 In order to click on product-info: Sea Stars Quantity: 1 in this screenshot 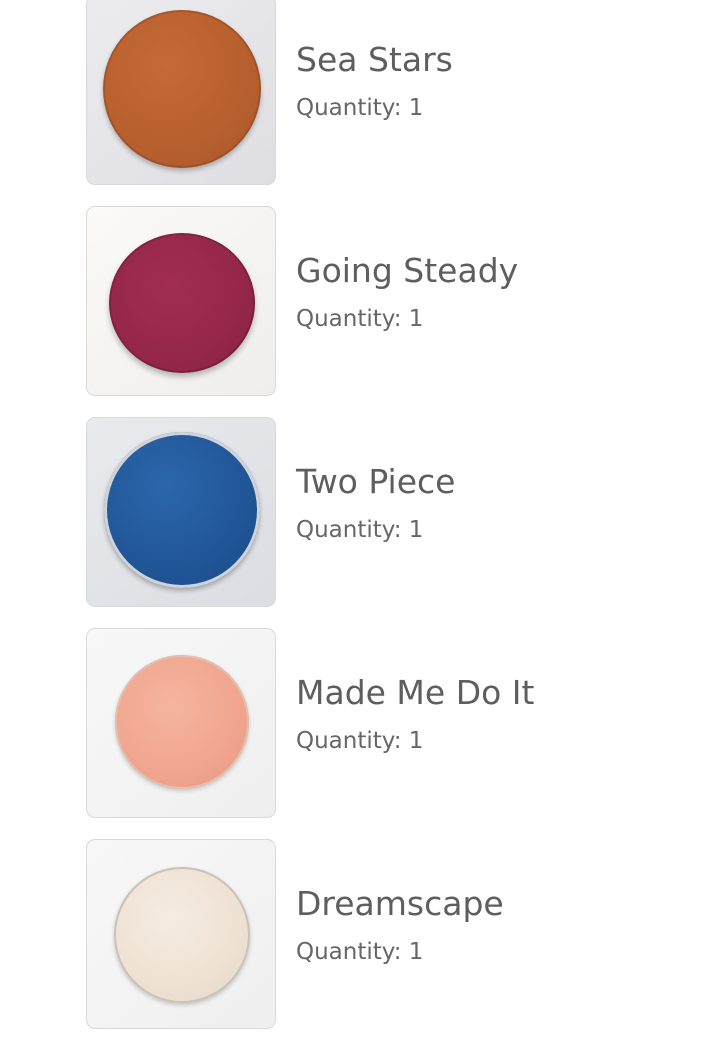, I will do `click(374, 81)`.